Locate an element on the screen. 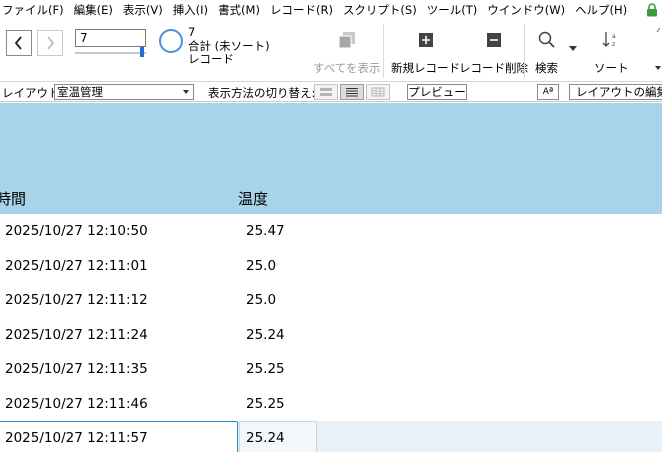 This screenshot has height=452, width=662. table-row: 2025/10/27 12:11:46 25.25 is located at coordinates (331, 404).